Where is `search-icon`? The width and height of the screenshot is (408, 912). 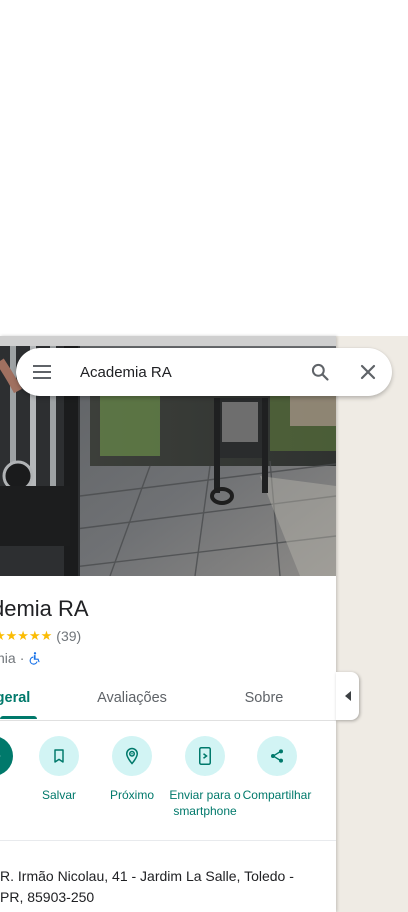 search-icon is located at coordinates (320, 372).